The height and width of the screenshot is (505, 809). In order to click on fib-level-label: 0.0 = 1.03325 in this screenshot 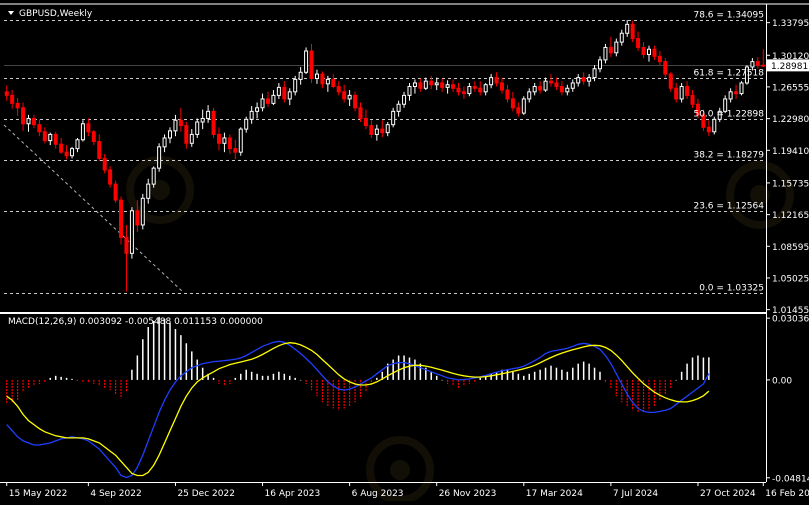, I will do `click(731, 289)`.